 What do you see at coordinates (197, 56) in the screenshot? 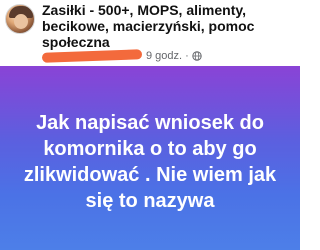
I see `globe-icon` at bounding box center [197, 56].